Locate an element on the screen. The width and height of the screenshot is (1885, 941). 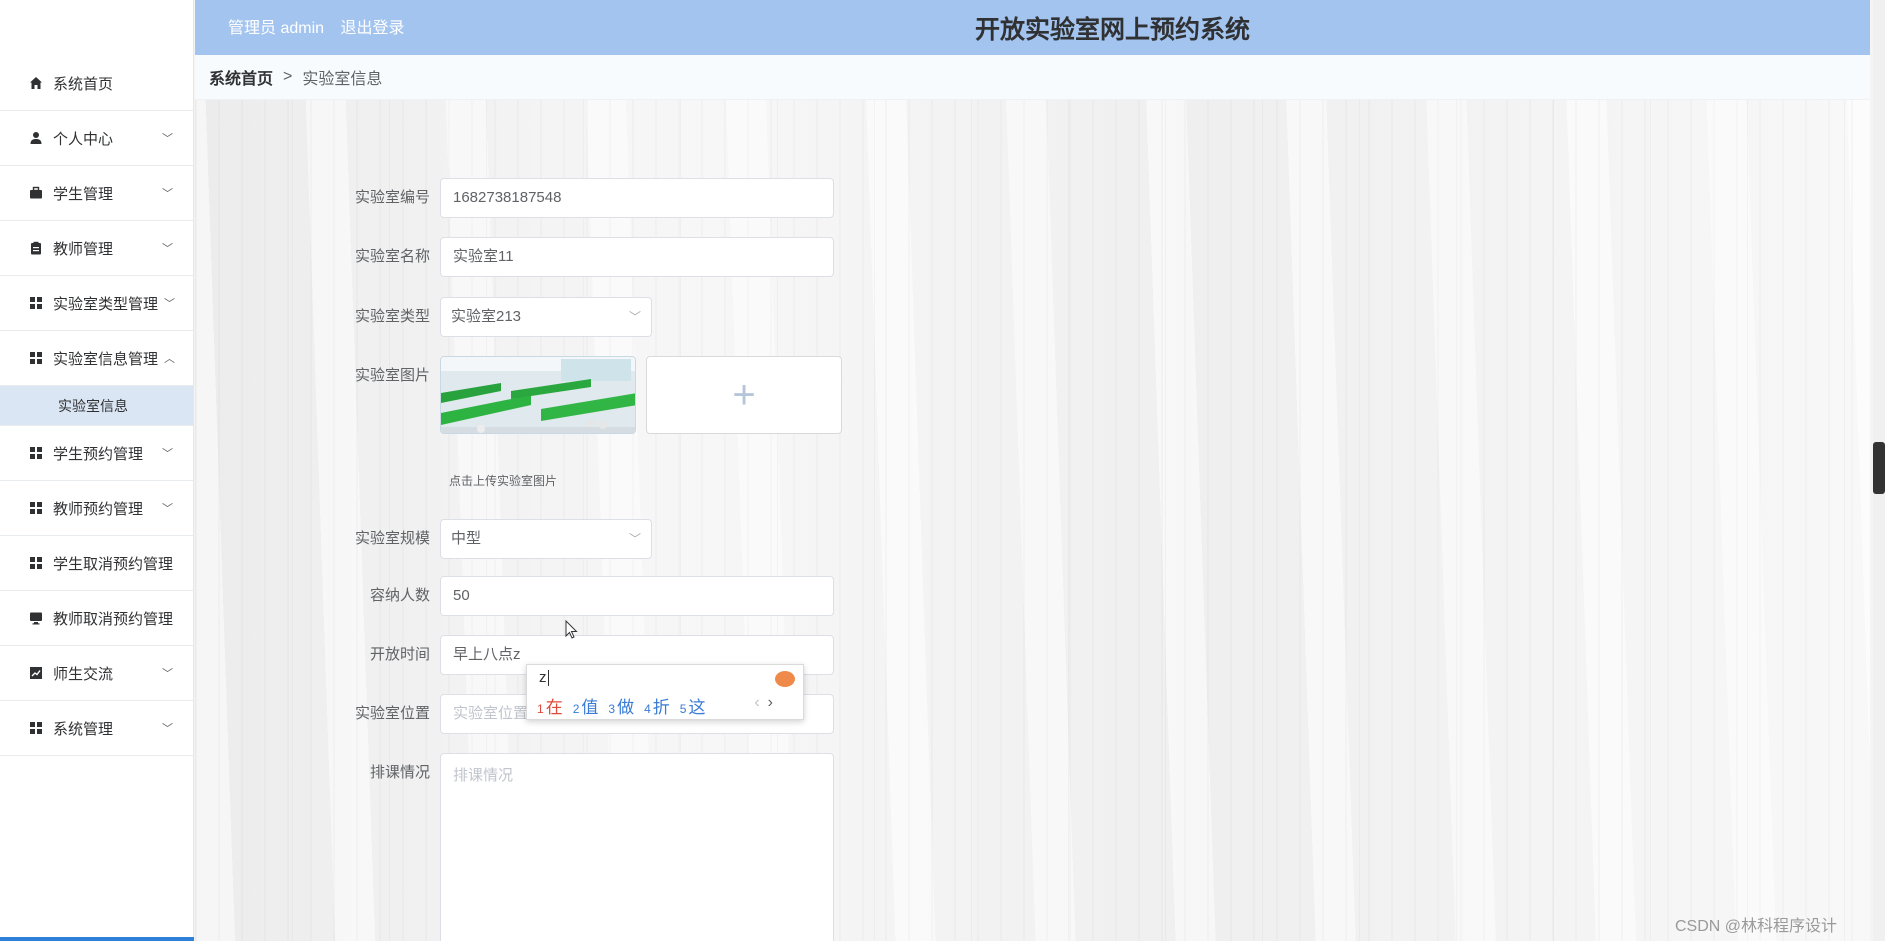
sidebar-item-label: 实验室信息管理 is located at coordinates (106, 359).